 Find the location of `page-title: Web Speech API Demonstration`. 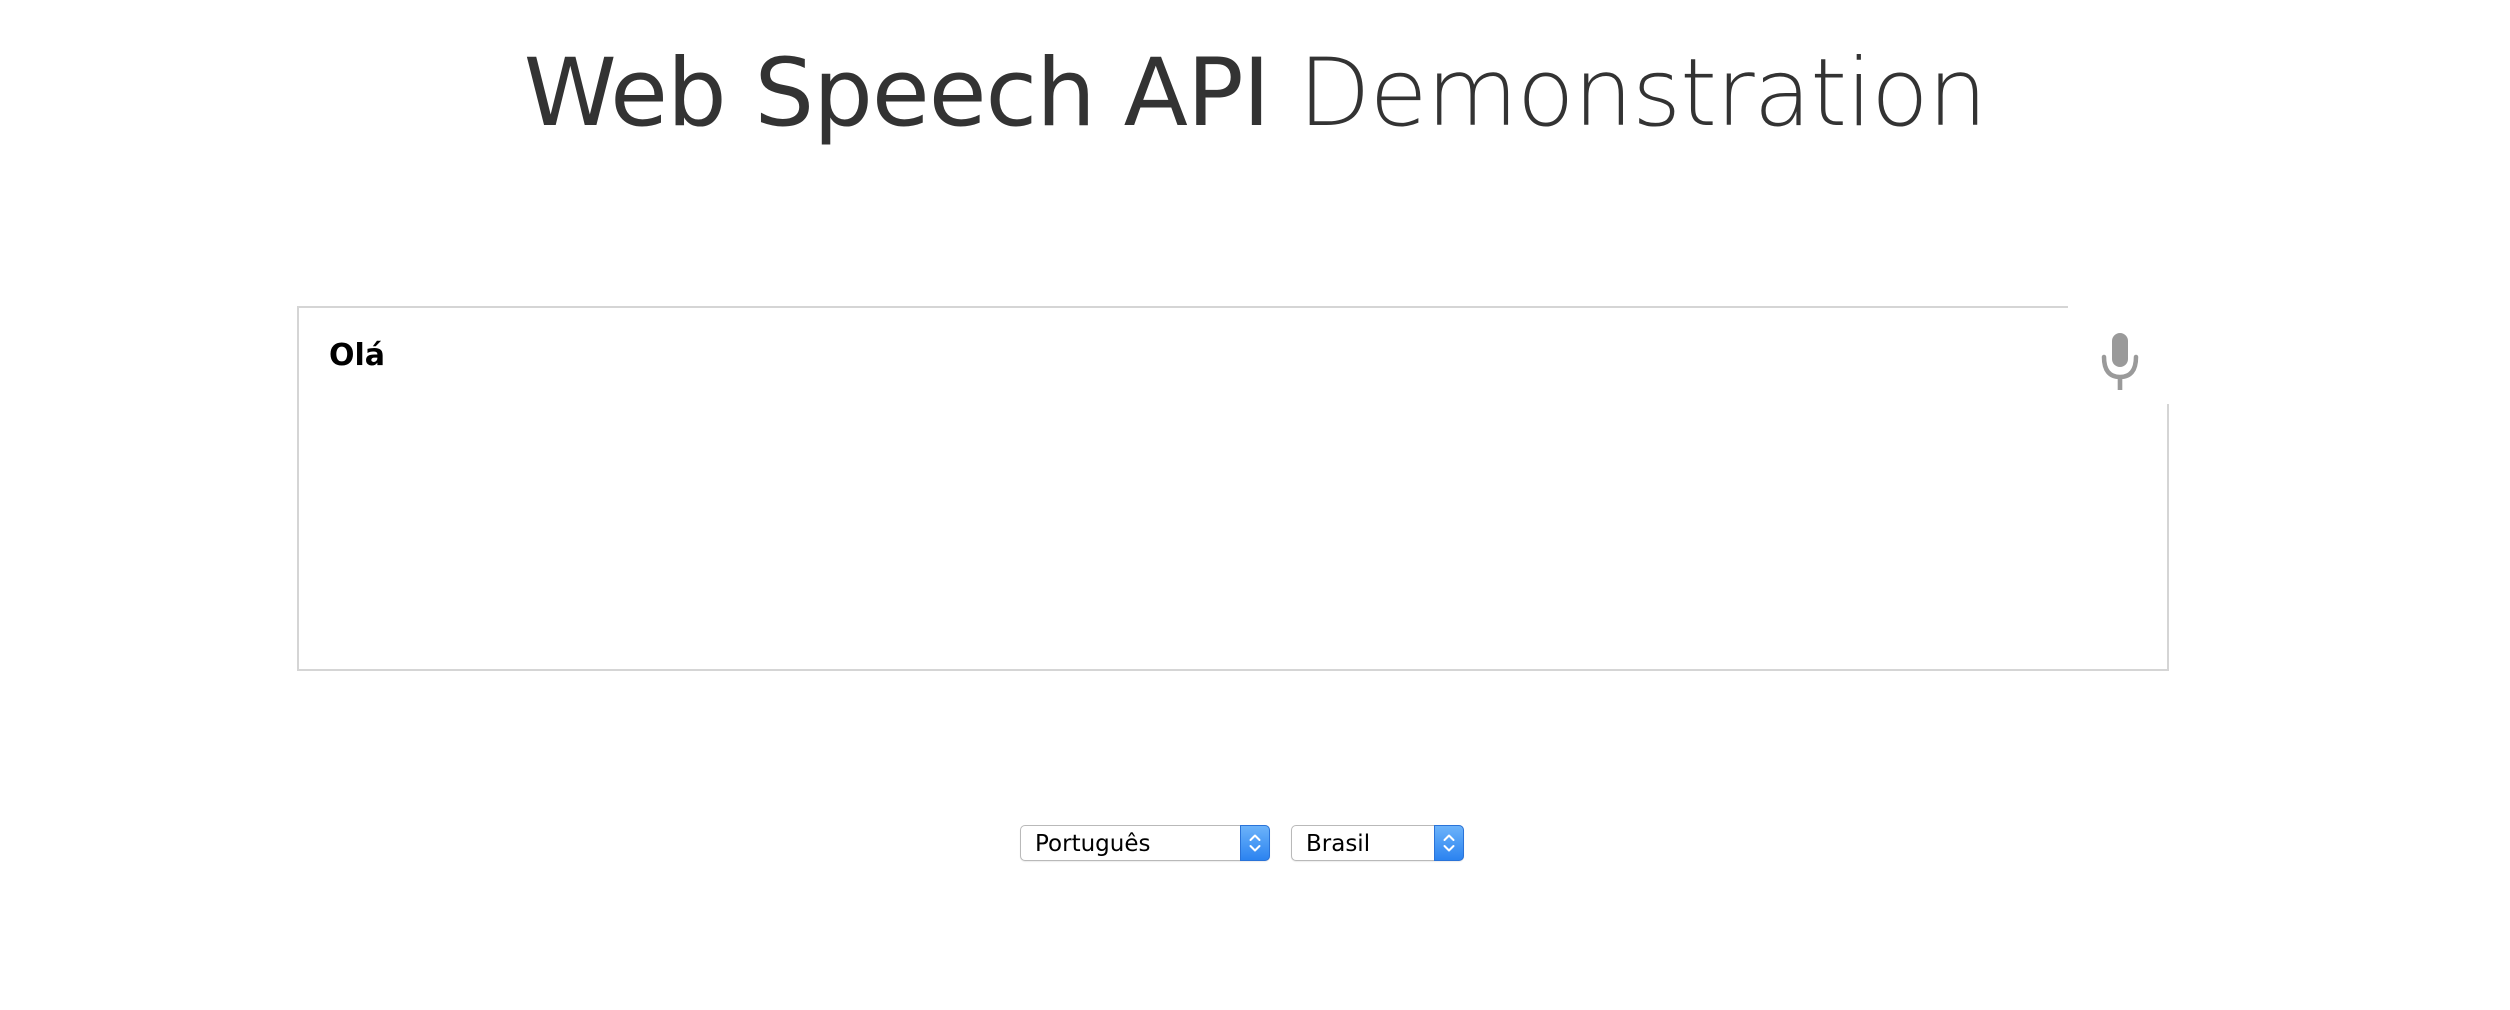

page-title: Web Speech API Demonstration is located at coordinates (1255, 94).